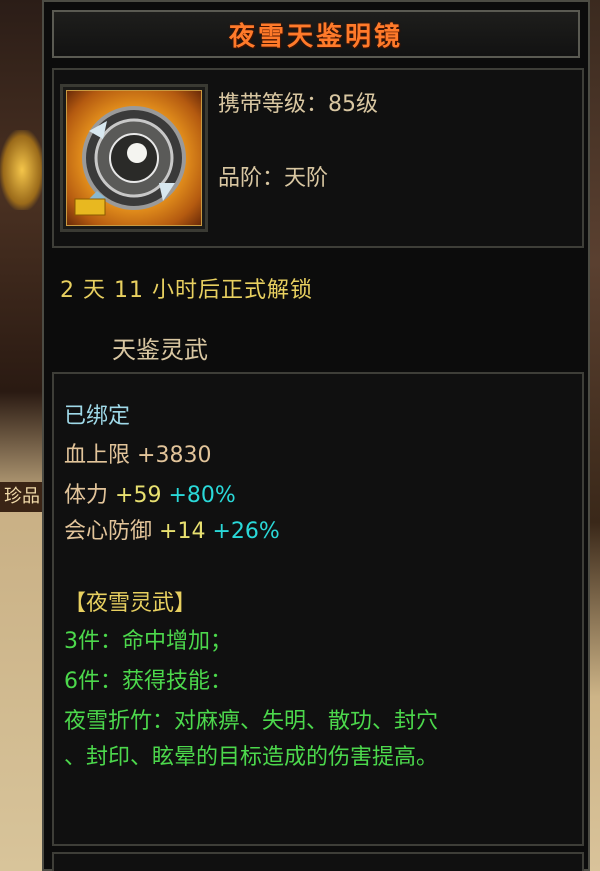 The width and height of the screenshot is (600, 871). What do you see at coordinates (22, 170) in the screenshot?
I see `background-item-glow` at bounding box center [22, 170].